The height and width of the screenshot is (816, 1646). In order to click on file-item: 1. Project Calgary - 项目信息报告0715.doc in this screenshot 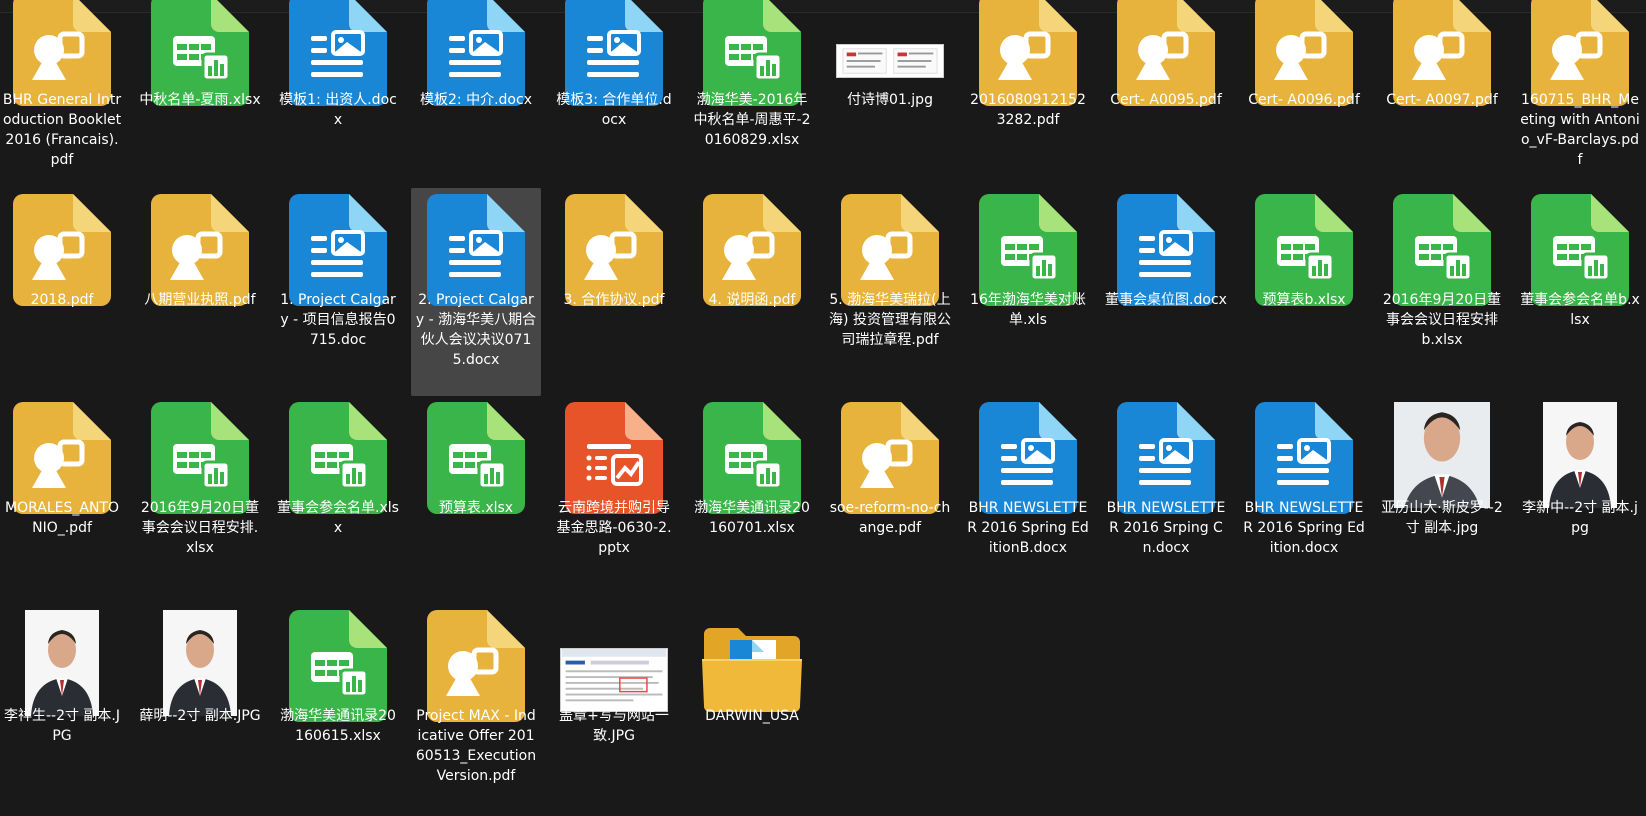, I will do `click(338, 292)`.